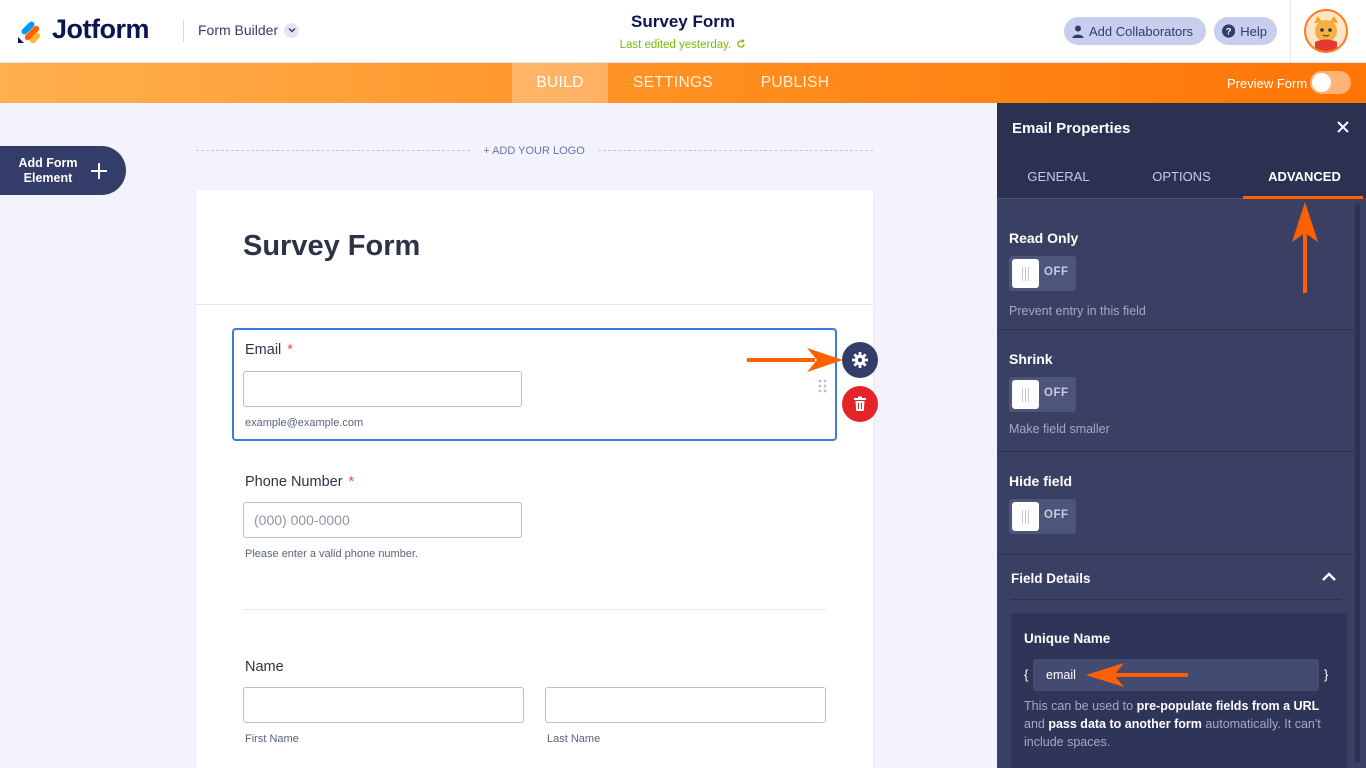 The width and height of the screenshot is (1366, 768). Describe the element at coordinates (1326, 674) in the screenshot. I see `brace-close: }` at that location.